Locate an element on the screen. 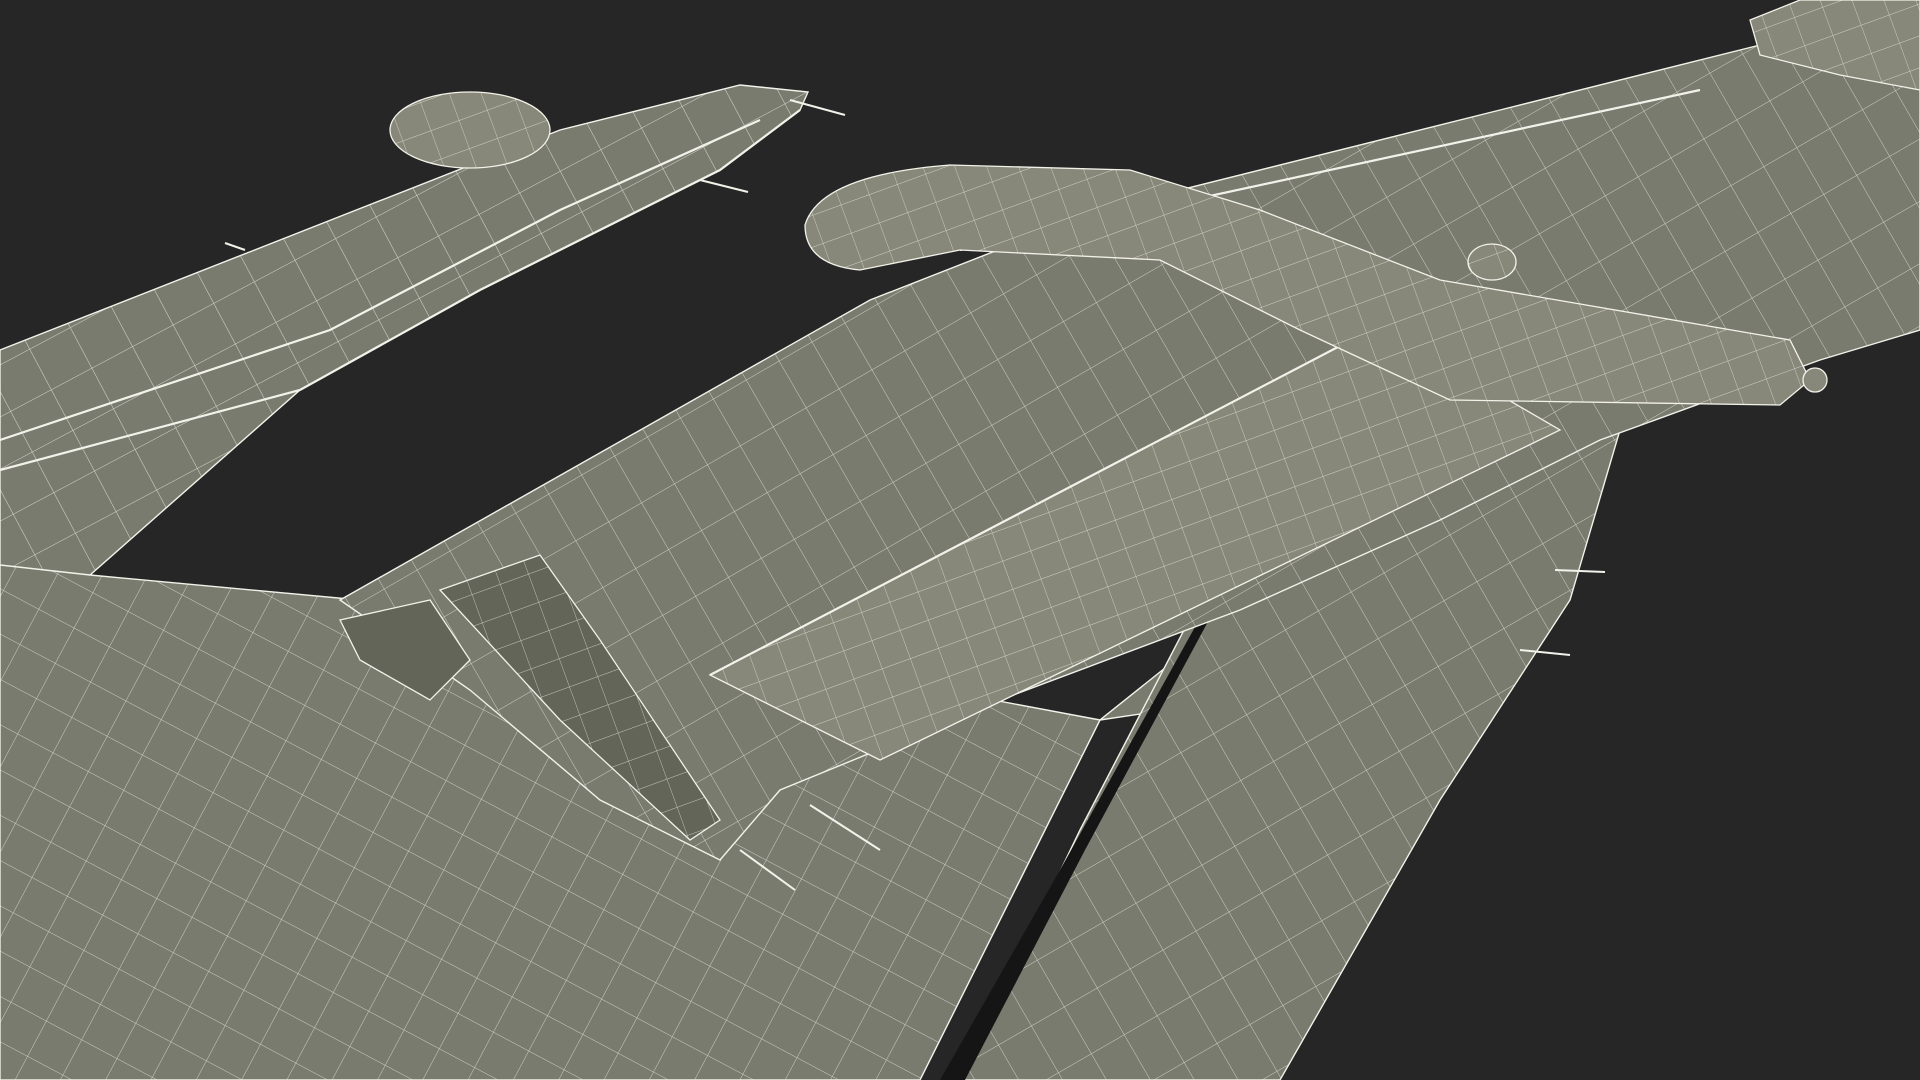 Image resolution: width=1920 pixels, height=1080 pixels. nacelle-dome-grid is located at coordinates (1492, 262).